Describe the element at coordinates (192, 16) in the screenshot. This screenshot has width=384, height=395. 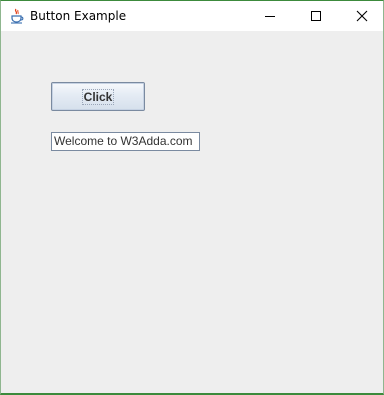
I see `title-bar: Button Example` at that location.